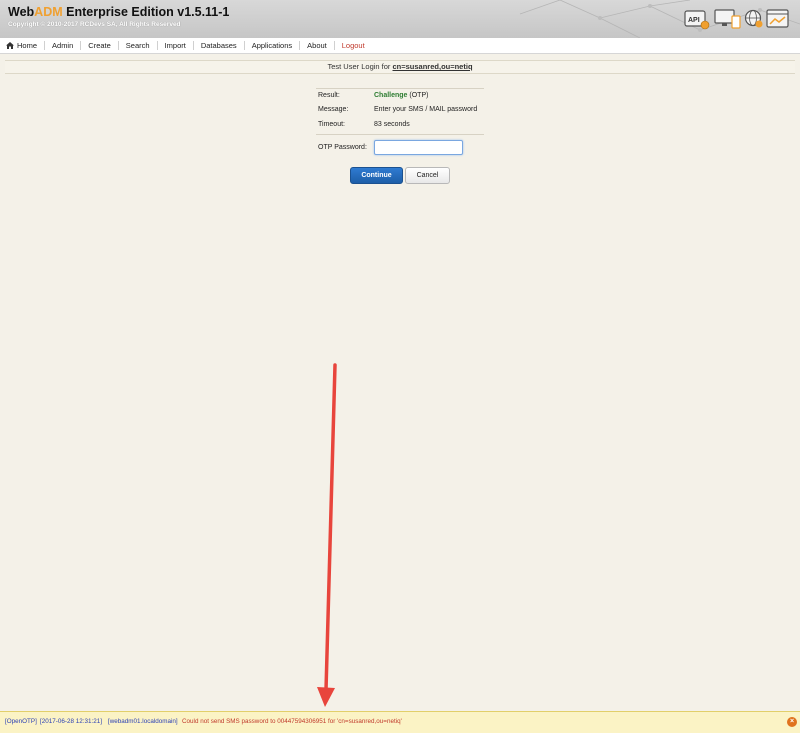 The width and height of the screenshot is (800, 733). Describe the element at coordinates (400, 134) in the screenshot. I see `divider-middle` at that location.